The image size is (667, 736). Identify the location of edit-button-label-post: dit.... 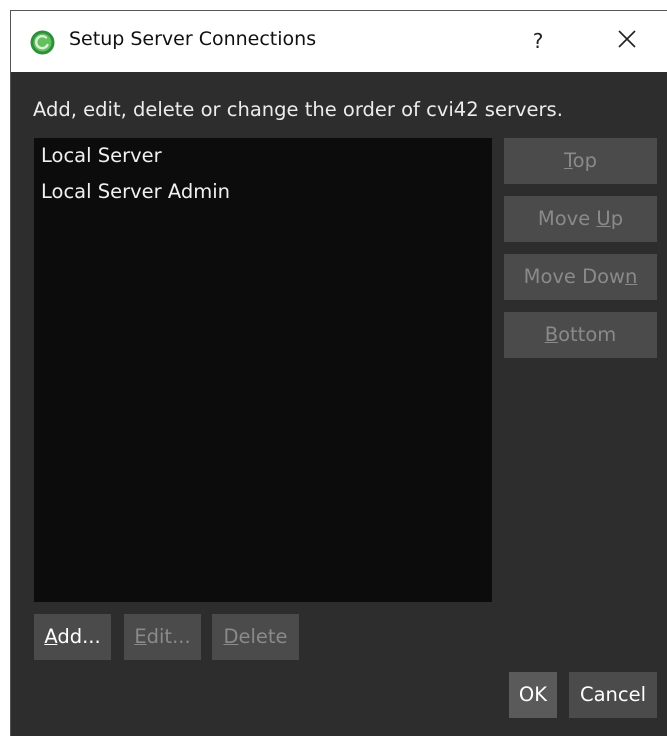
(168, 636).